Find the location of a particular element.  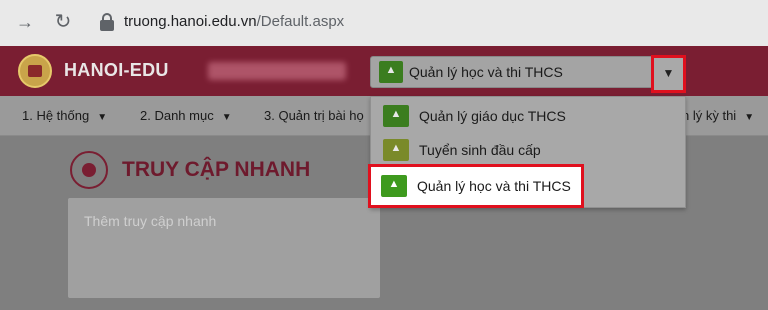

reload-icon: ↻ is located at coordinates (63, 22).